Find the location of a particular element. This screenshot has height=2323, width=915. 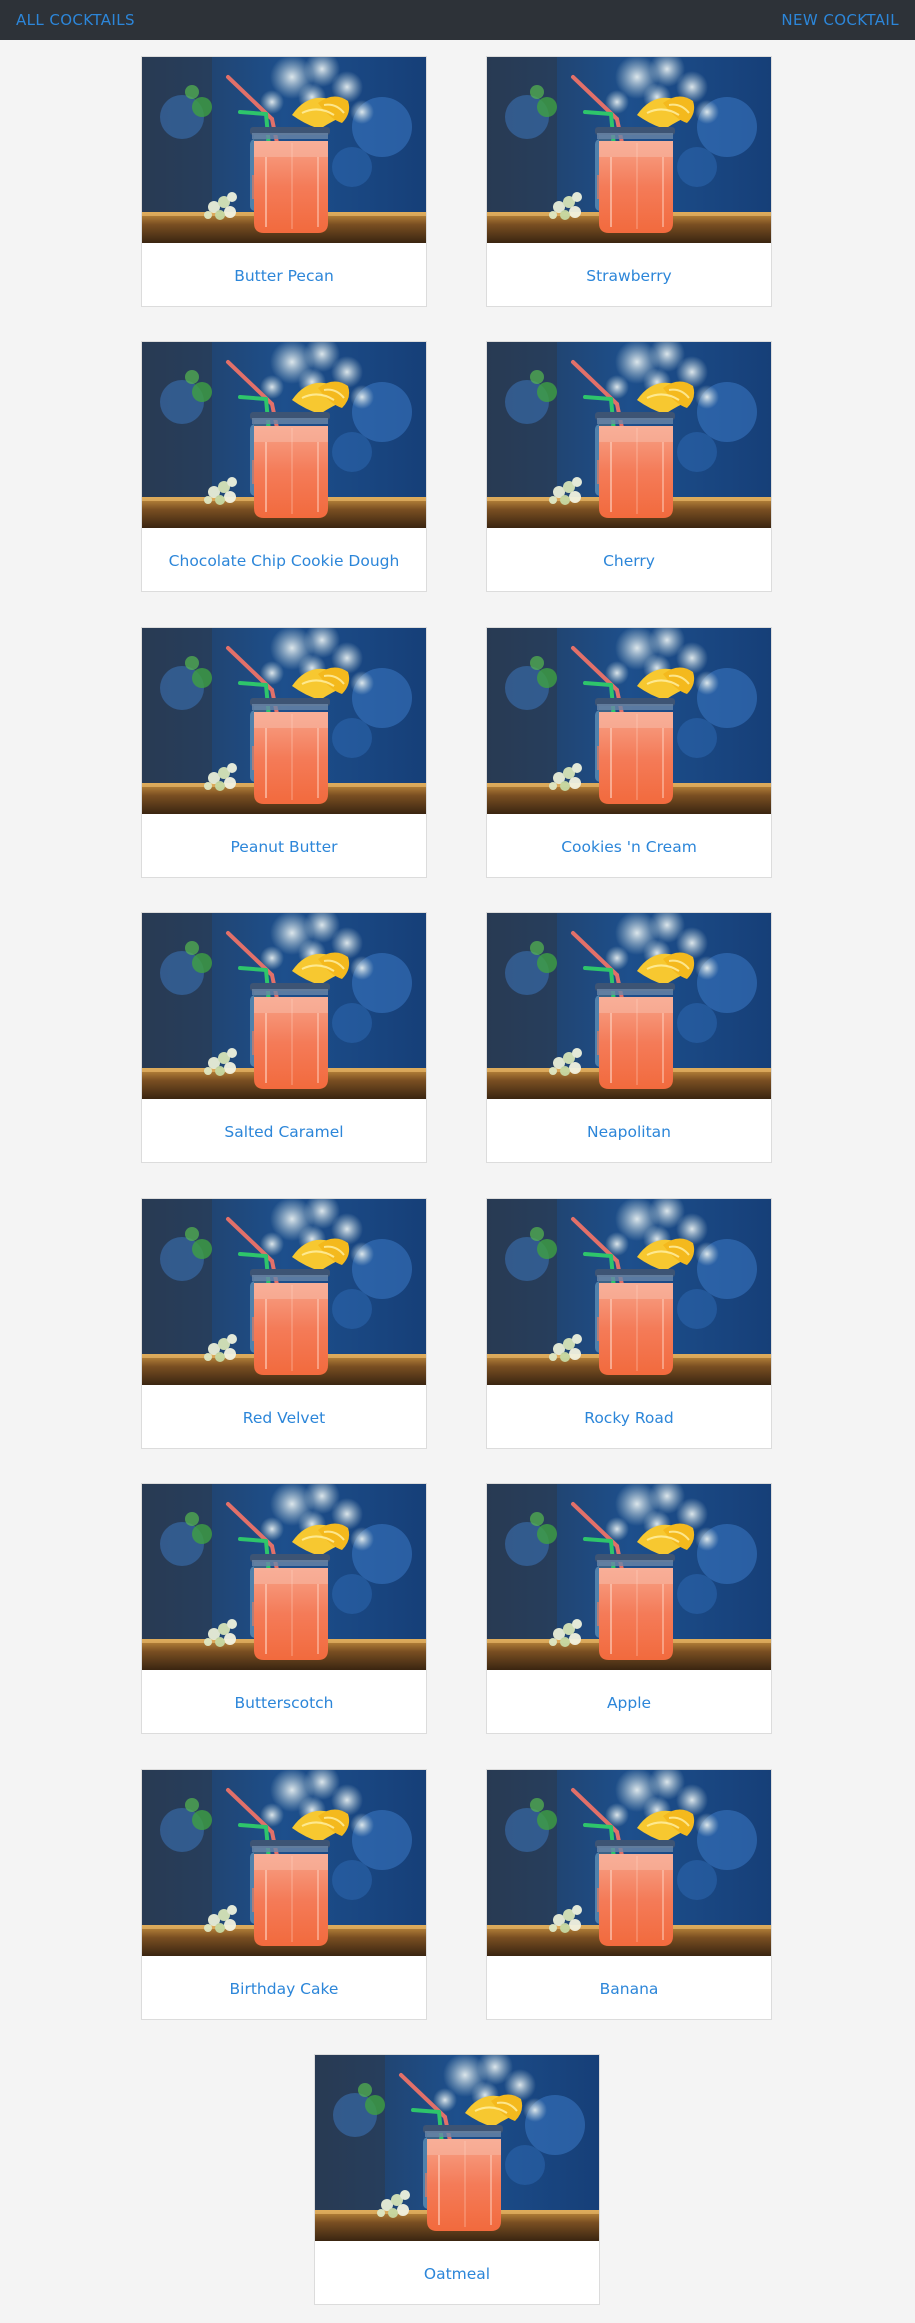

top-navbar: ALL COCKTAILS NEW COCKTAIL is located at coordinates (457, 20).